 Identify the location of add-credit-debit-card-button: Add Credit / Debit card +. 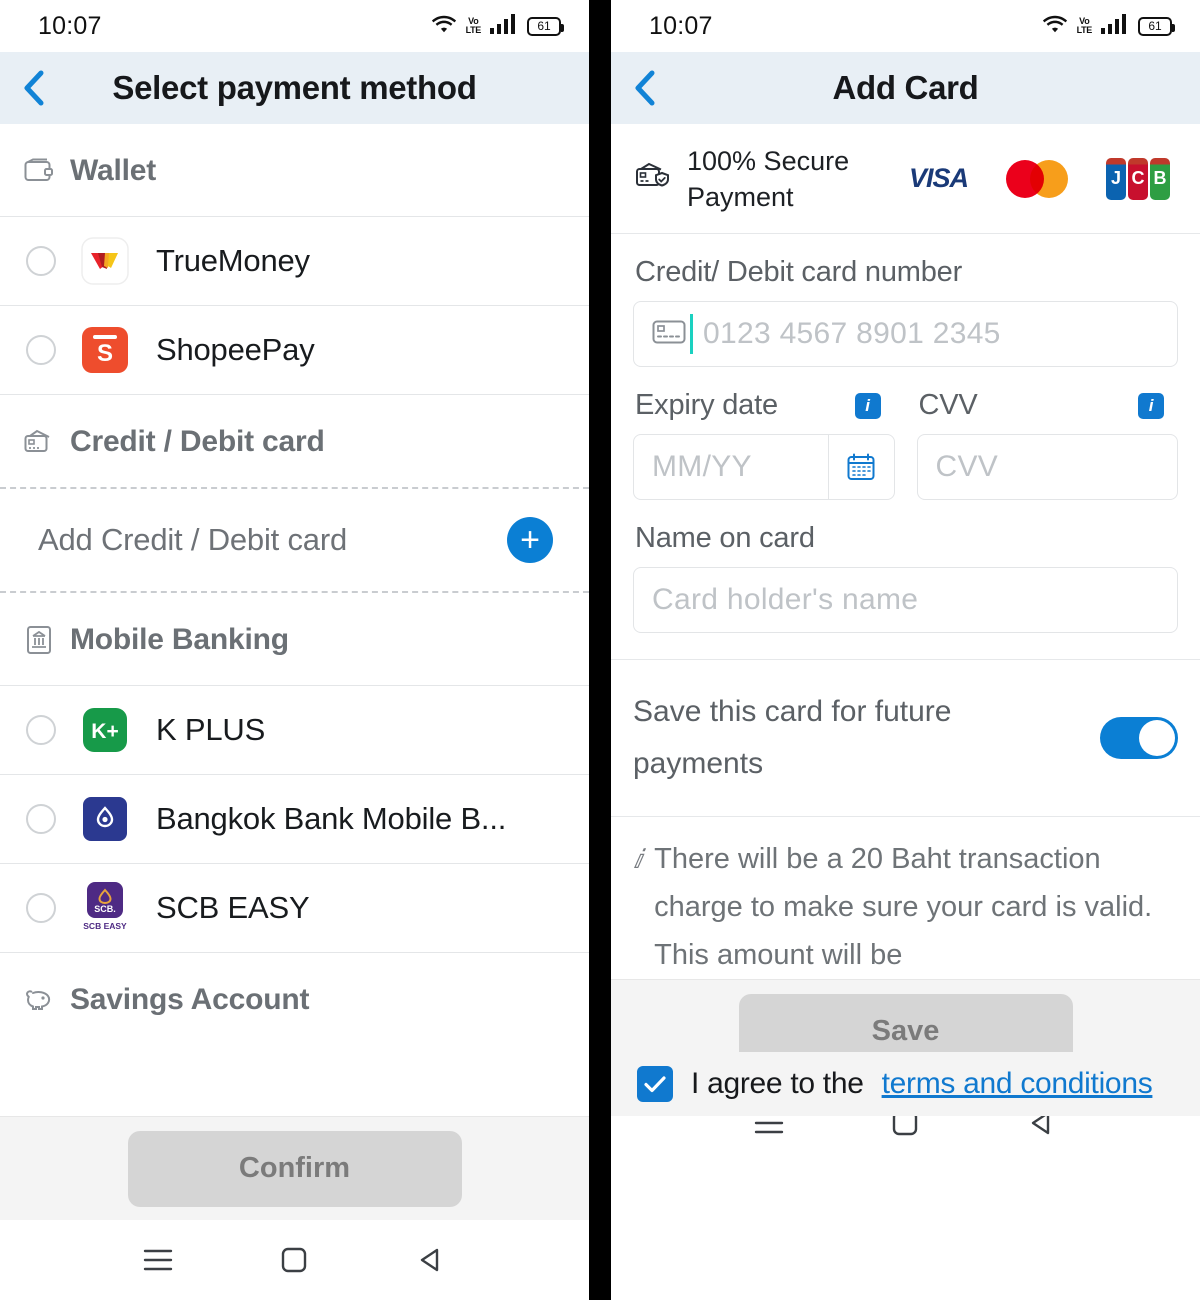
(294, 540).